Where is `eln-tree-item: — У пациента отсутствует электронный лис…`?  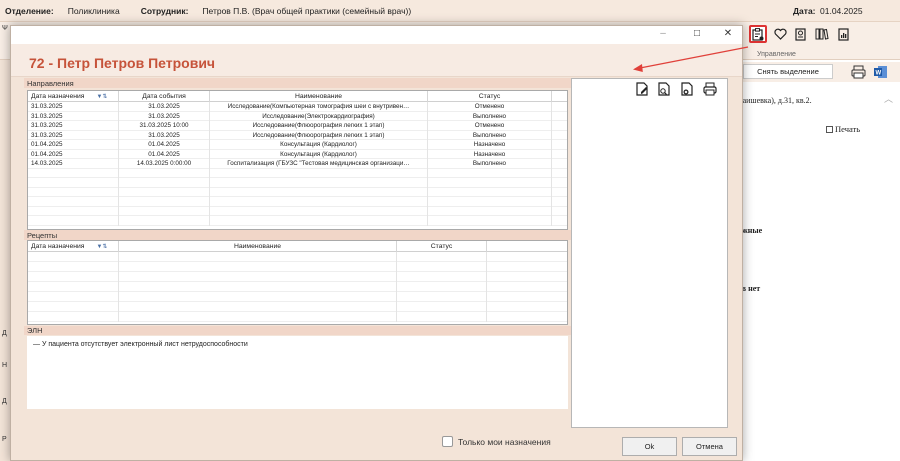
eln-tree-item: — У пациента отсутствует электронный лис… is located at coordinates (140, 344).